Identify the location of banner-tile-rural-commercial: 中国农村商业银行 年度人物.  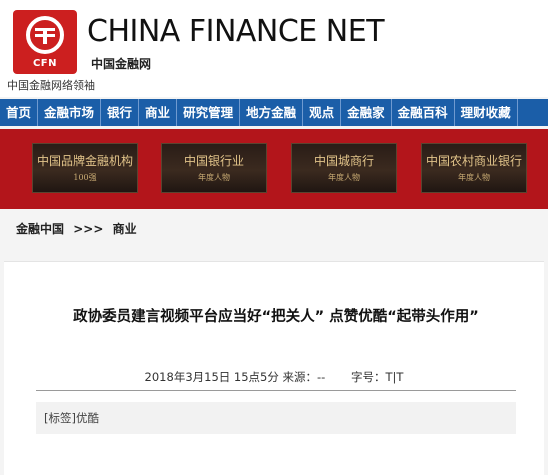
(474, 168).